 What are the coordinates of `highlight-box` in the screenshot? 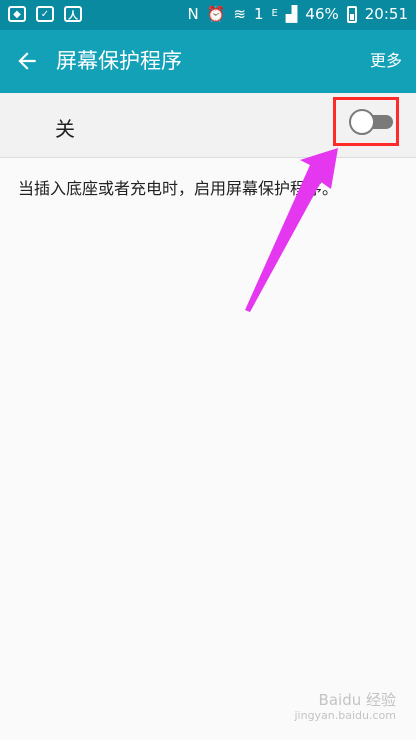 It's located at (366, 121).